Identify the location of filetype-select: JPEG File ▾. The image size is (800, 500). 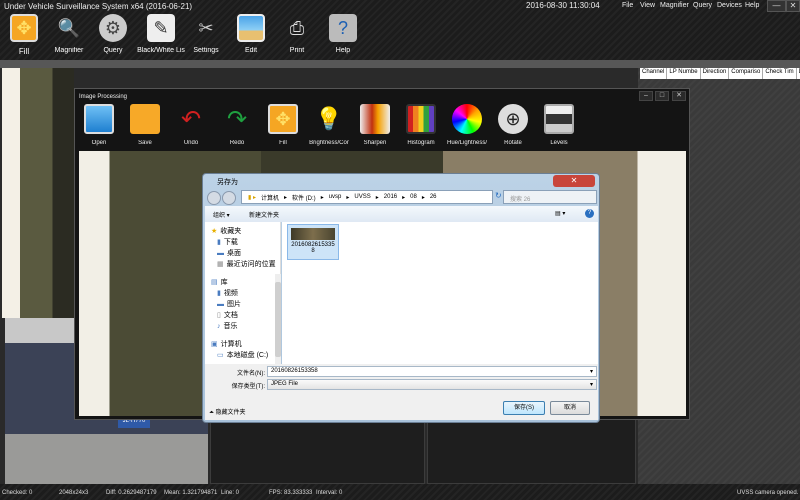
(432, 384).